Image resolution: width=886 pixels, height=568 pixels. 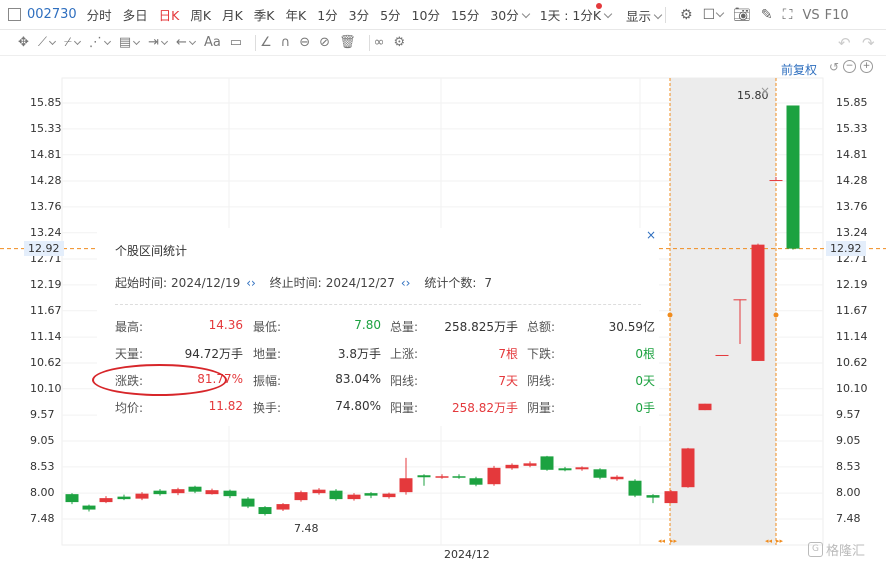 I want to click on arrow-tool-icon: ←, so click(x=186, y=42).